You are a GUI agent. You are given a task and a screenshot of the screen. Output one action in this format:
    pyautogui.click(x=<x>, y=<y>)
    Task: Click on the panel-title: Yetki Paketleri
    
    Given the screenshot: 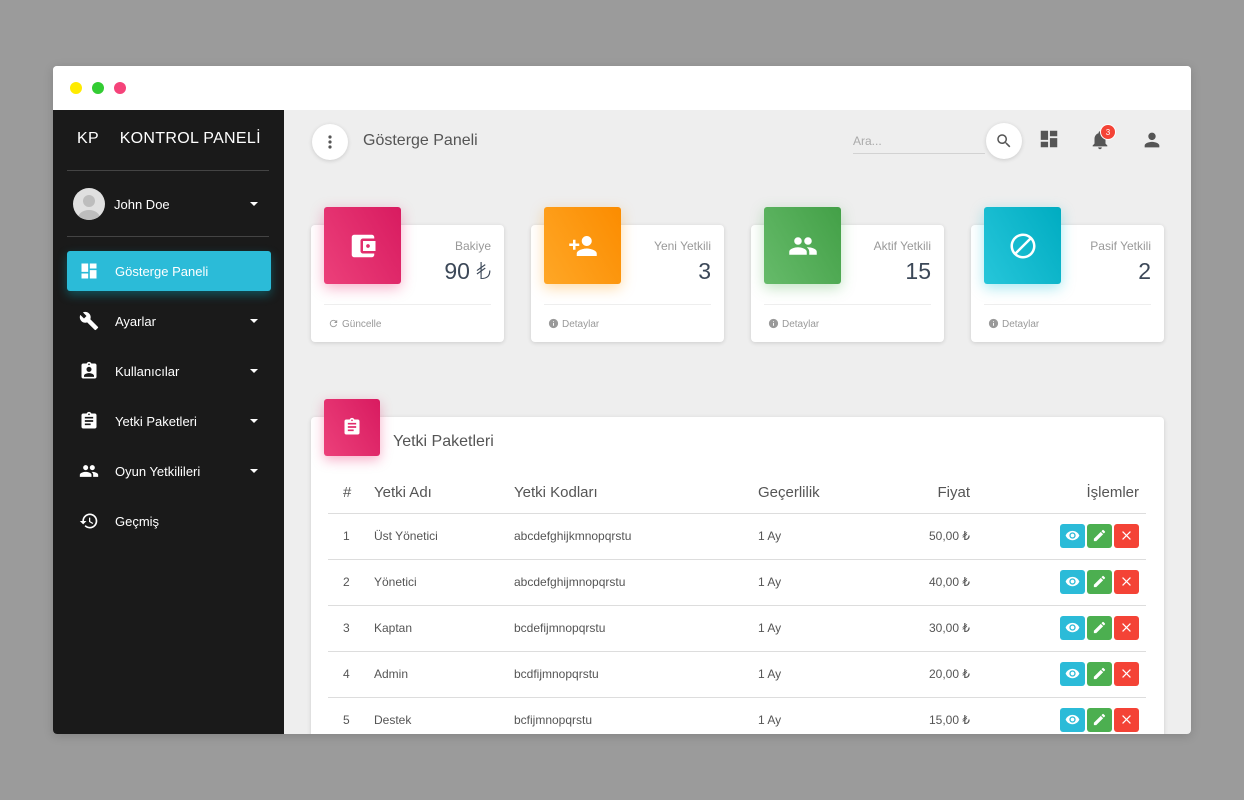 What is the action you would take?
    pyautogui.click(x=443, y=441)
    